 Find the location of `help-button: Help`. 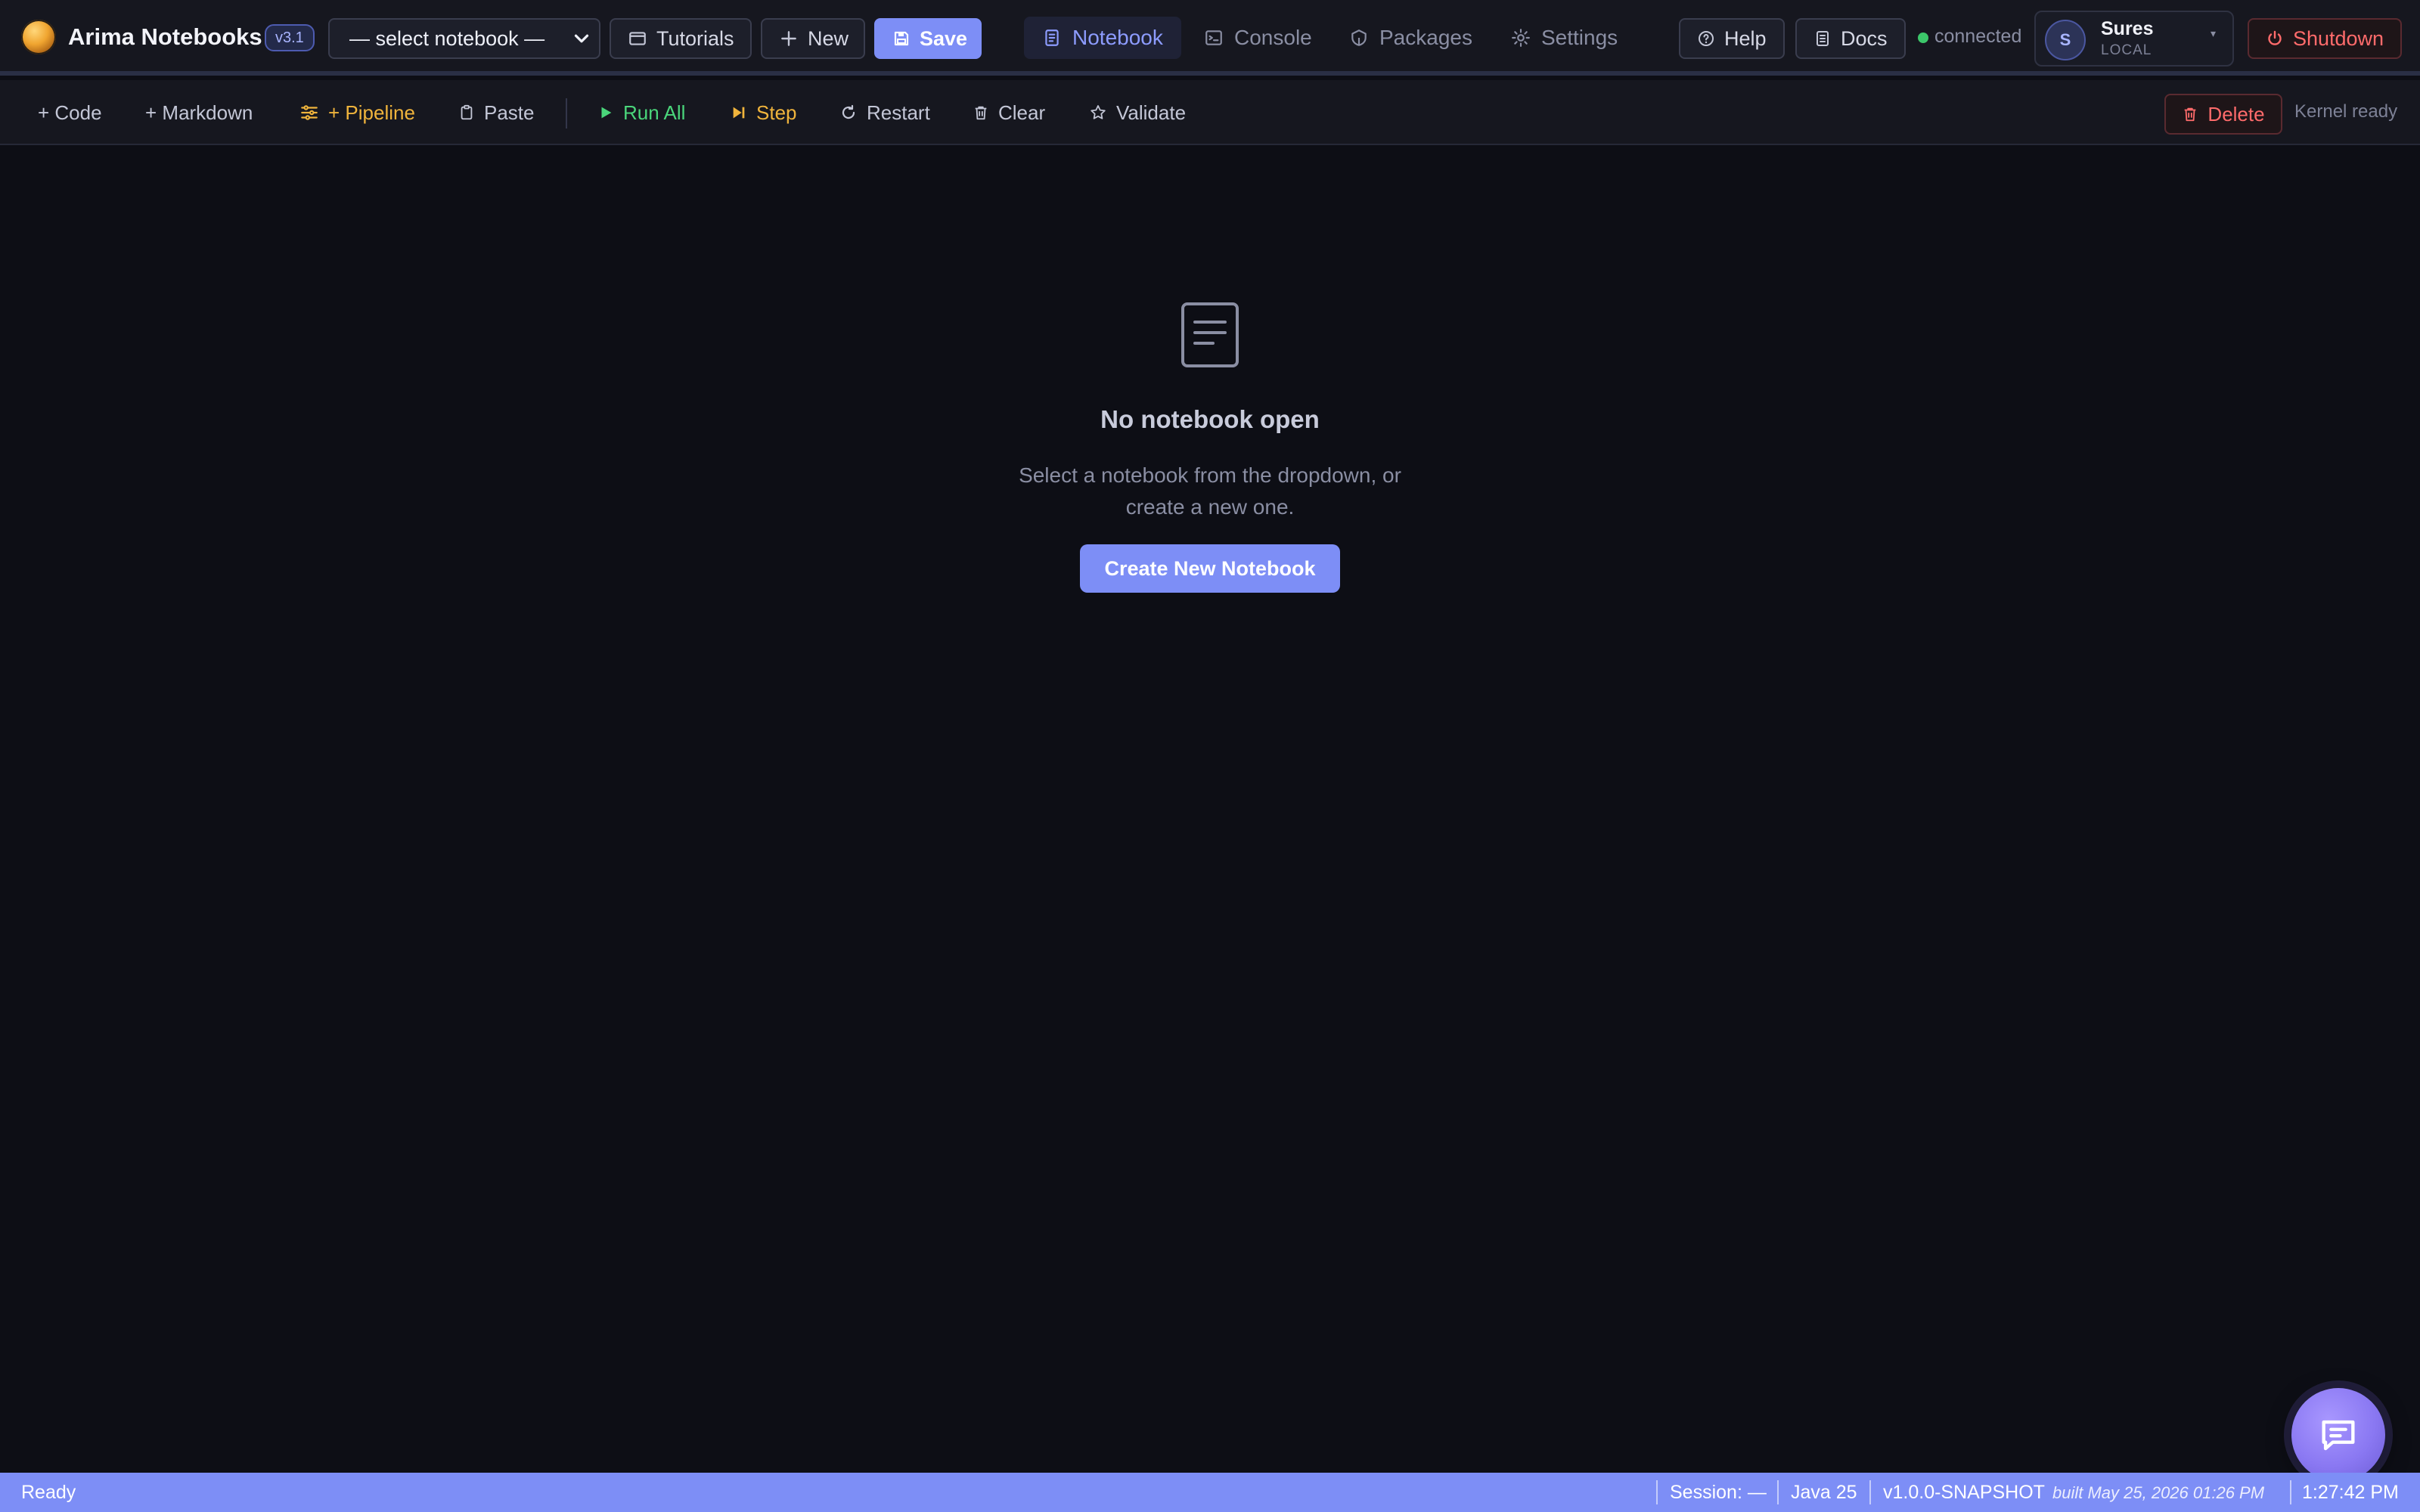

help-button: Help is located at coordinates (1732, 38).